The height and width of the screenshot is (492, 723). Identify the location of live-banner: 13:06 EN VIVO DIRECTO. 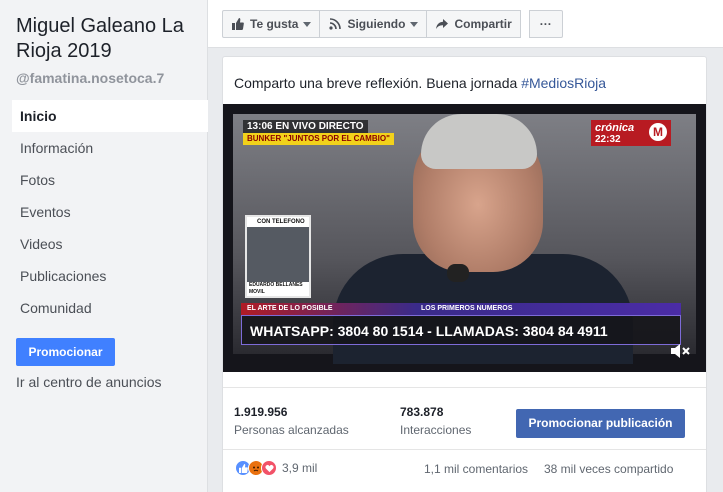
(305, 126).